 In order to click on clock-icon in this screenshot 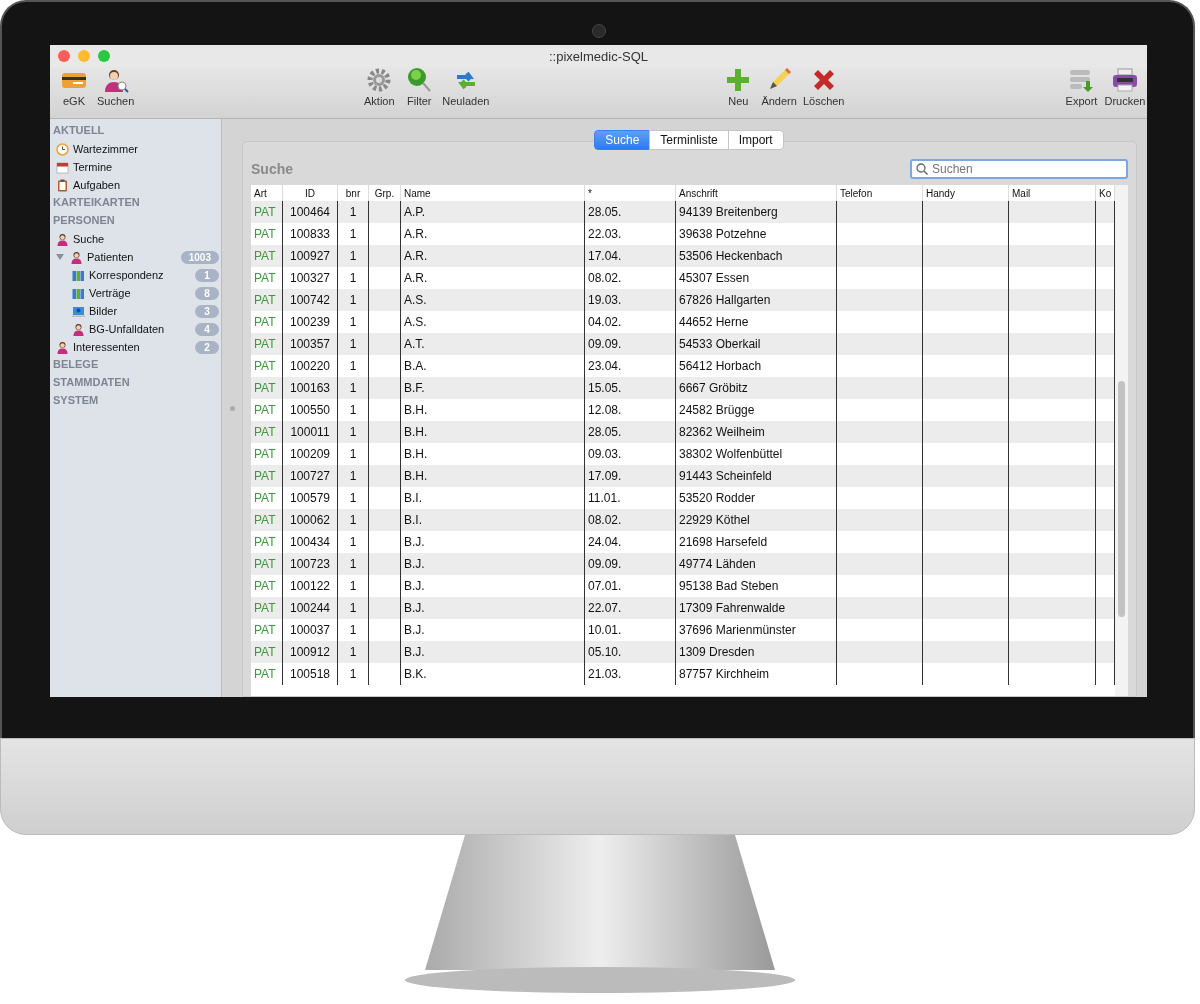, I will do `click(62, 149)`.